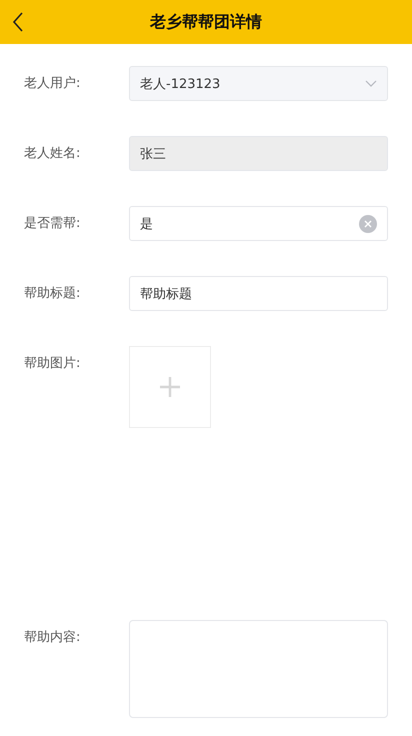  Describe the element at coordinates (258, 83) in the screenshot. I see `select-field: 老人-123123` at that location.